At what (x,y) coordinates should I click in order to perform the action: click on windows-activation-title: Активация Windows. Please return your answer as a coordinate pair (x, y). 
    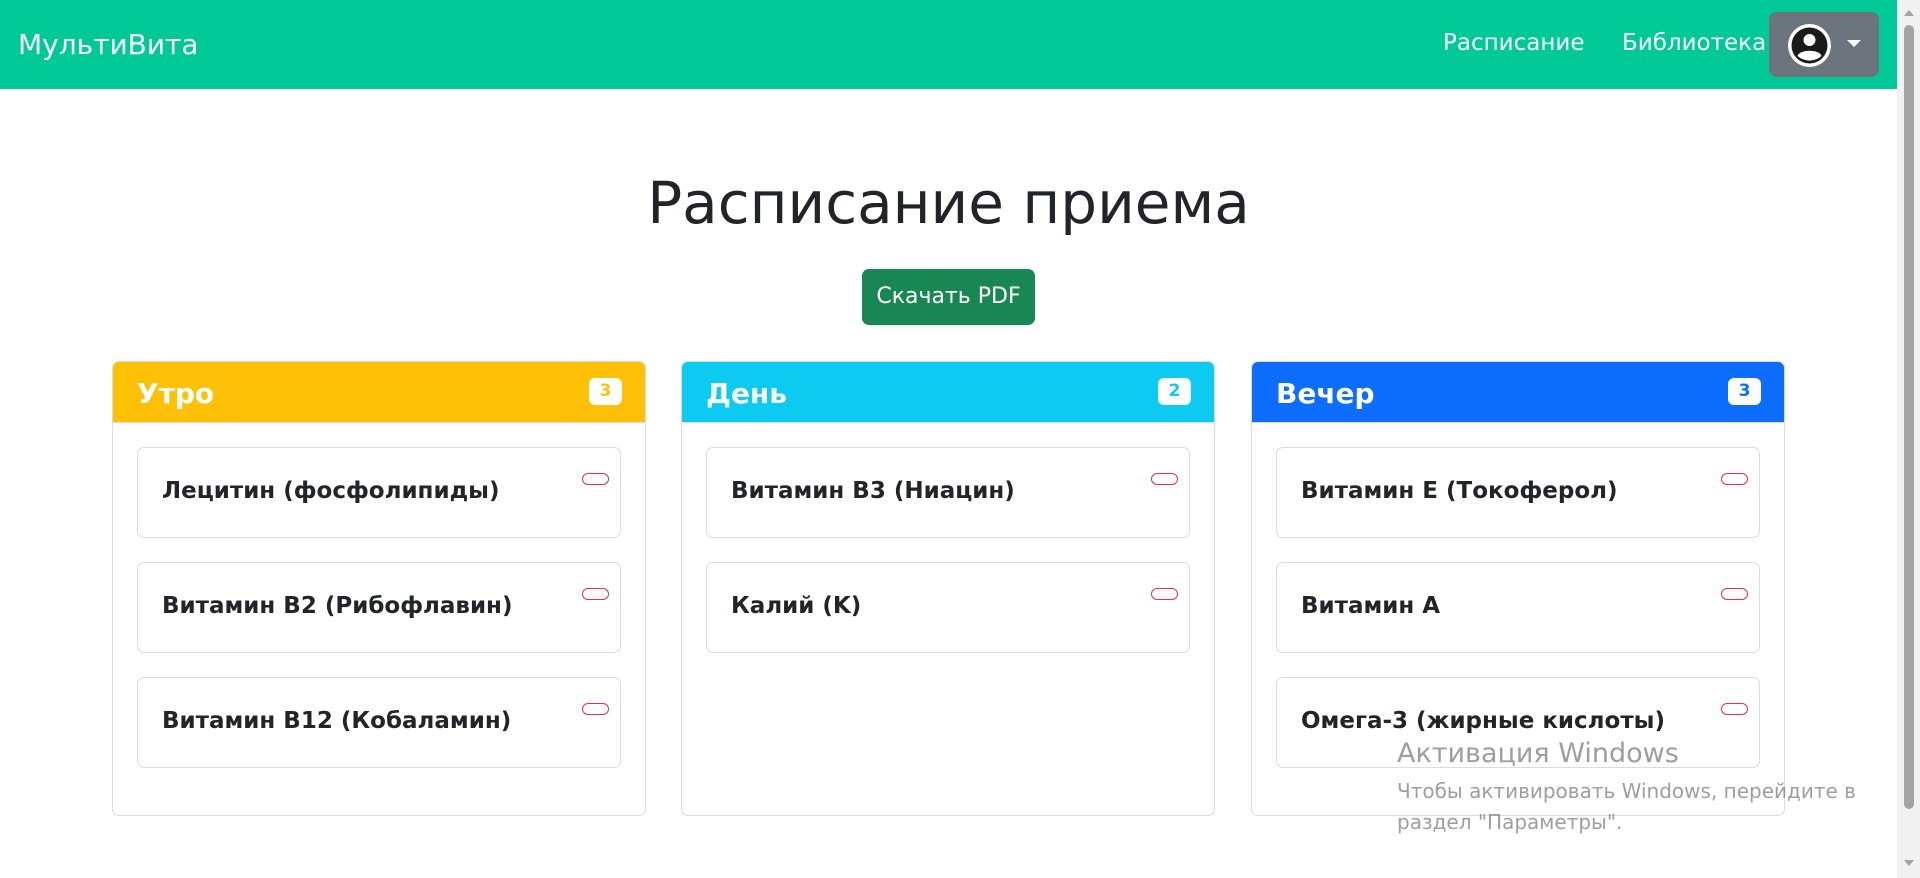
    Looking at the image, I should click on (1538, 753).